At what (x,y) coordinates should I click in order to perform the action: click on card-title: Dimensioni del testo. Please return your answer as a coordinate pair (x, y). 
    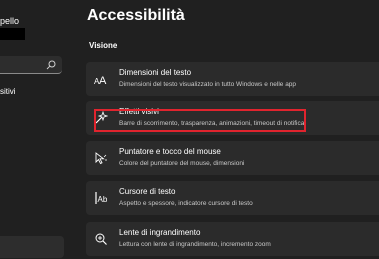
    Looking at the image, I should click on (155, 72).